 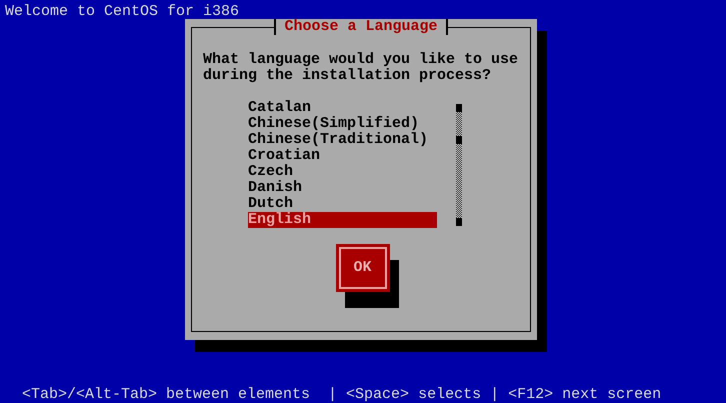 I want to click on dialog-title: Choose a Language, so click(x=361, y=27).